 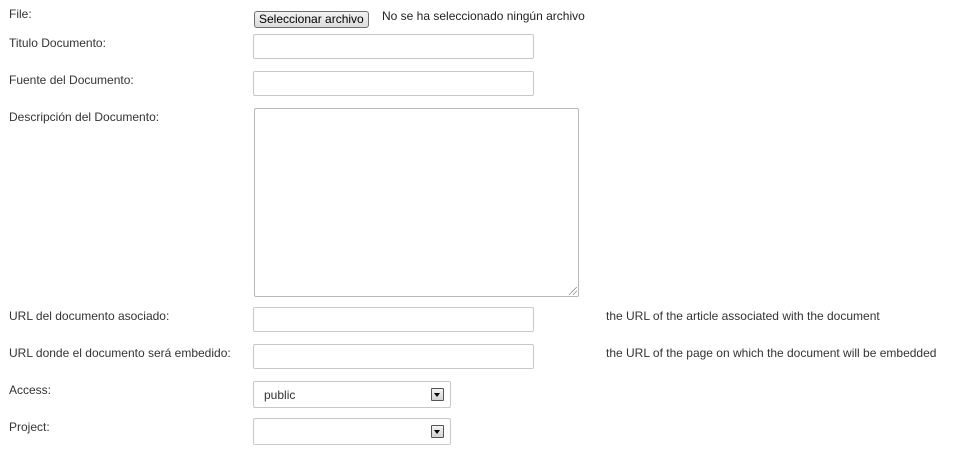 What do you see at coordinates (393, 356) in the screenshot?
I see `url-embedido-input` at bounding box center [393, 356].